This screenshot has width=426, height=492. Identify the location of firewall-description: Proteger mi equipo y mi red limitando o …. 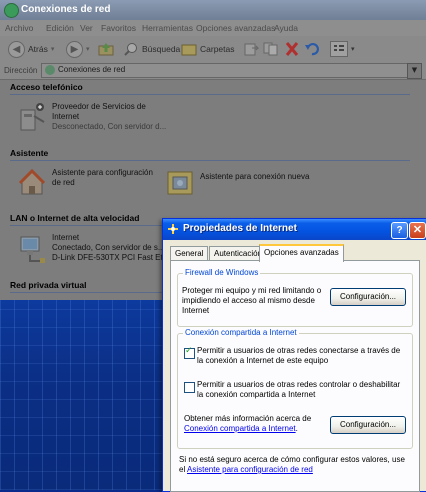
(252, 300).